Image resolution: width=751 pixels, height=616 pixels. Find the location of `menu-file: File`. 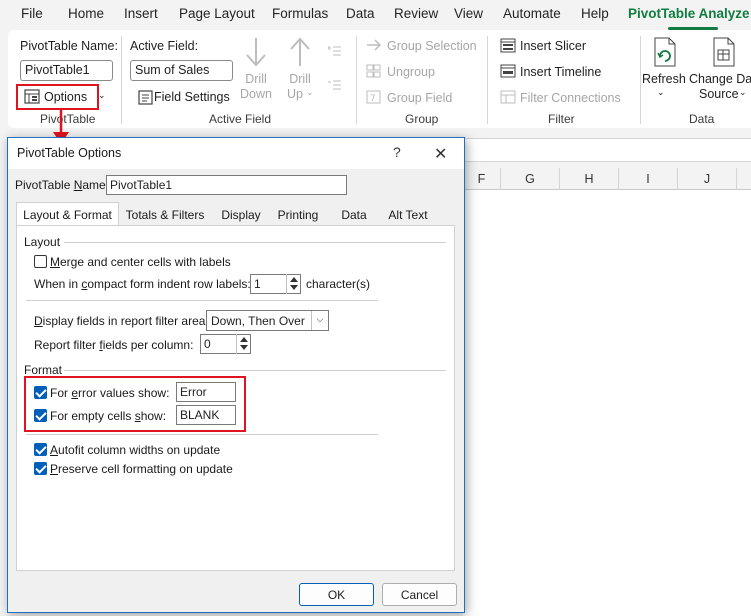

menu-file: File is located at coordinates (32, 13).